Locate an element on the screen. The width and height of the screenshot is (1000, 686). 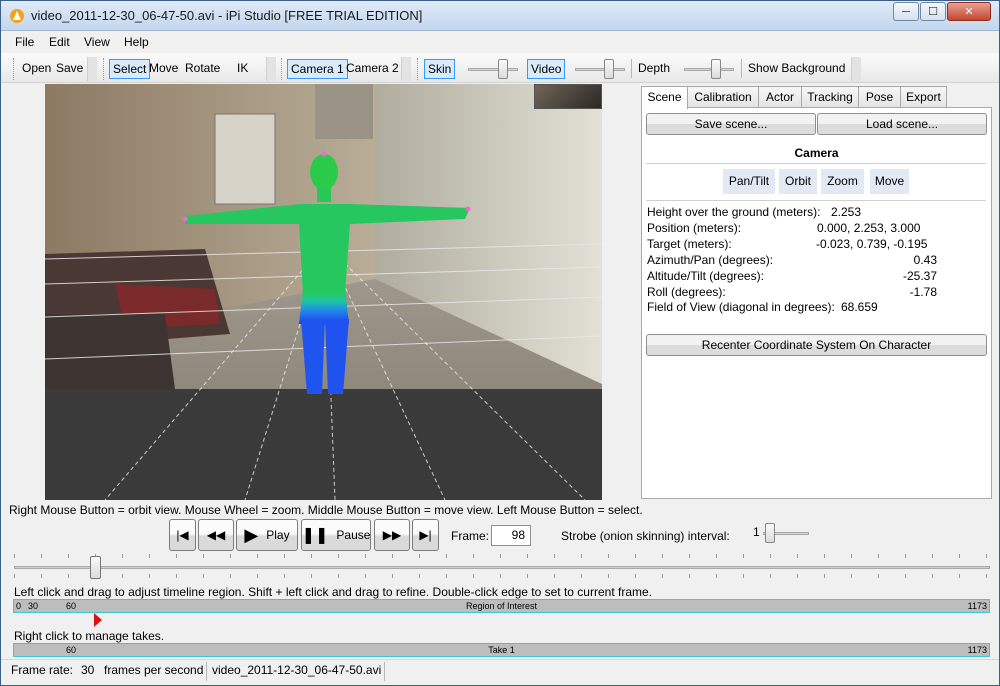
take-1-bar: 60 Take 1 1173 is located at coordinates (501, 650).